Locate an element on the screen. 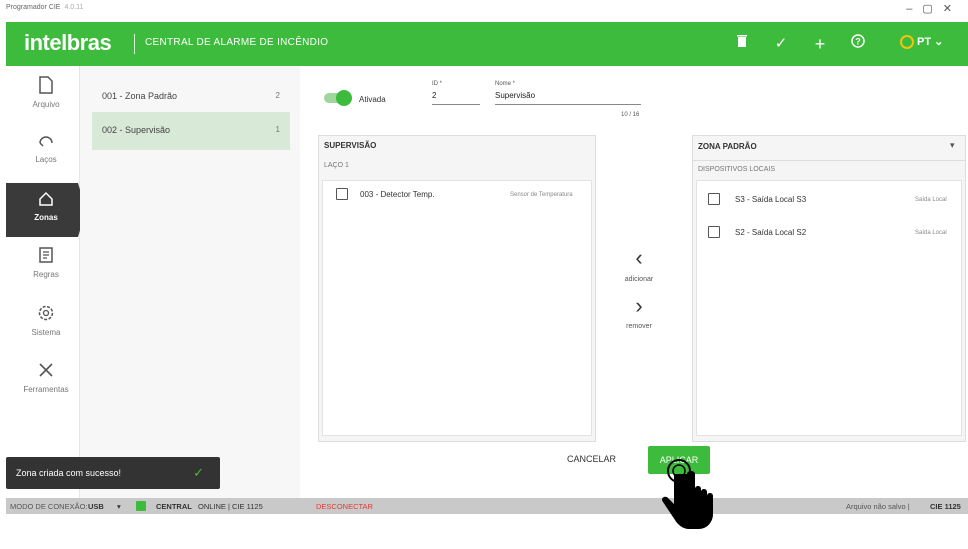 This screenshot has width=968, height=549. rules-icon is located at coordinates (46, 258).